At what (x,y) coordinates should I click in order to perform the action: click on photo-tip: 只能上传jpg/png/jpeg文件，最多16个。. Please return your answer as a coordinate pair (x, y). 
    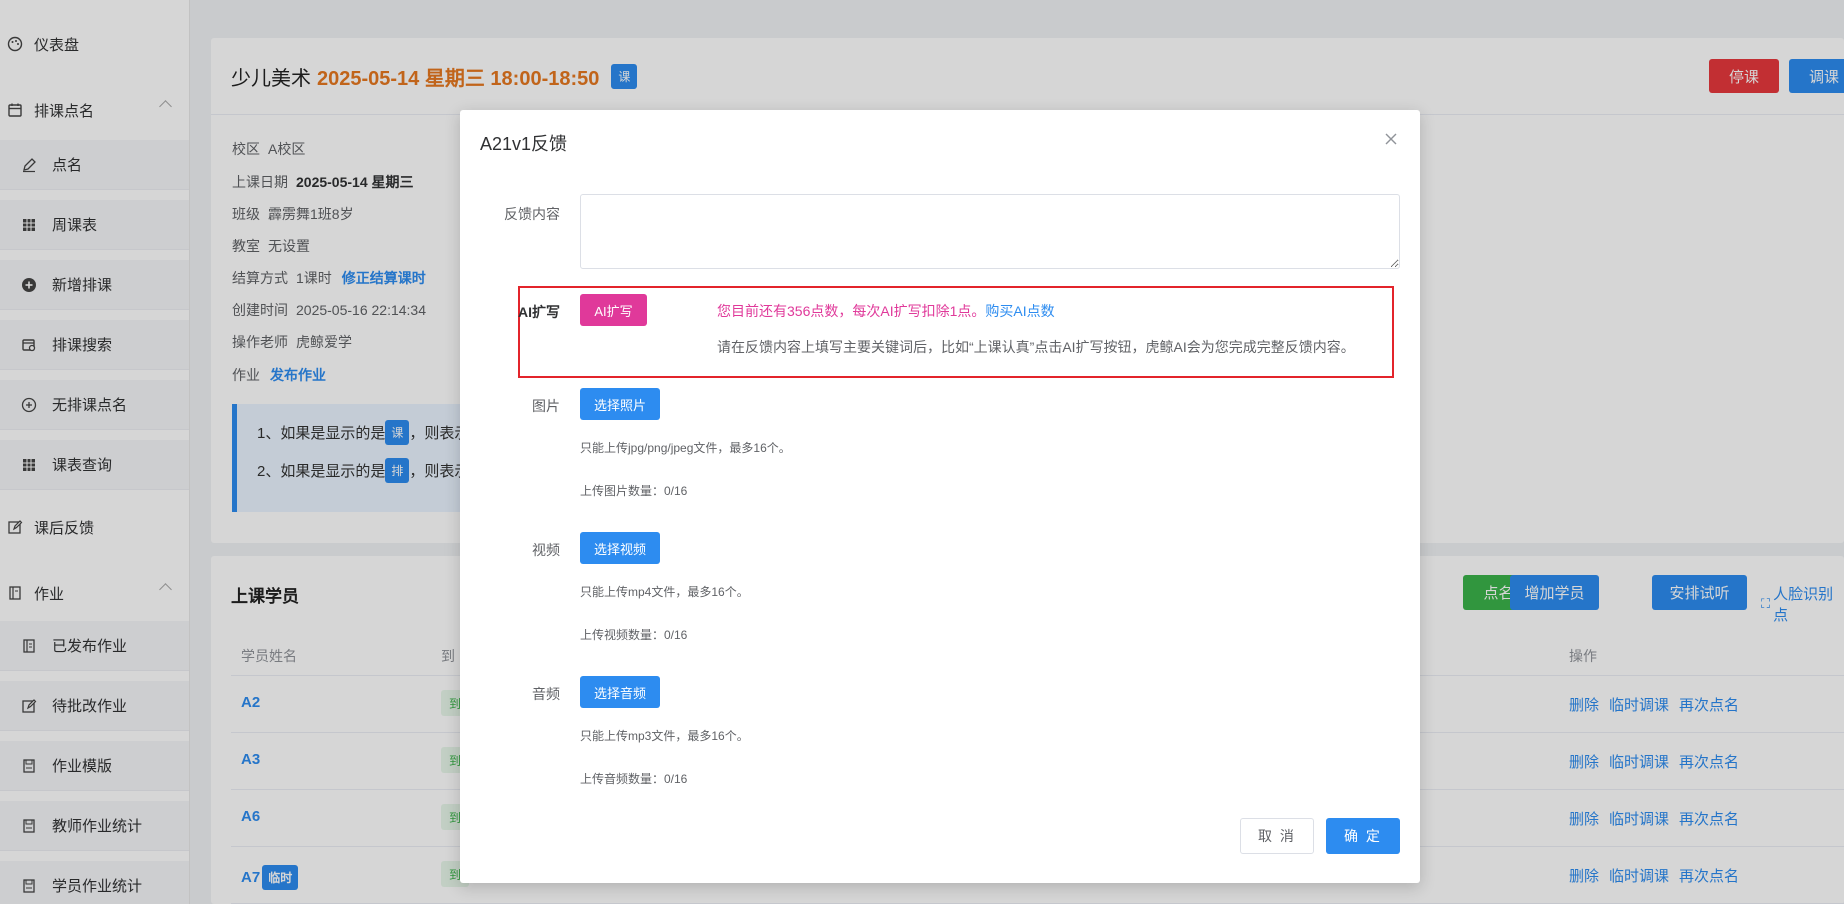
    Looking at the image, I should click on (685, 448).